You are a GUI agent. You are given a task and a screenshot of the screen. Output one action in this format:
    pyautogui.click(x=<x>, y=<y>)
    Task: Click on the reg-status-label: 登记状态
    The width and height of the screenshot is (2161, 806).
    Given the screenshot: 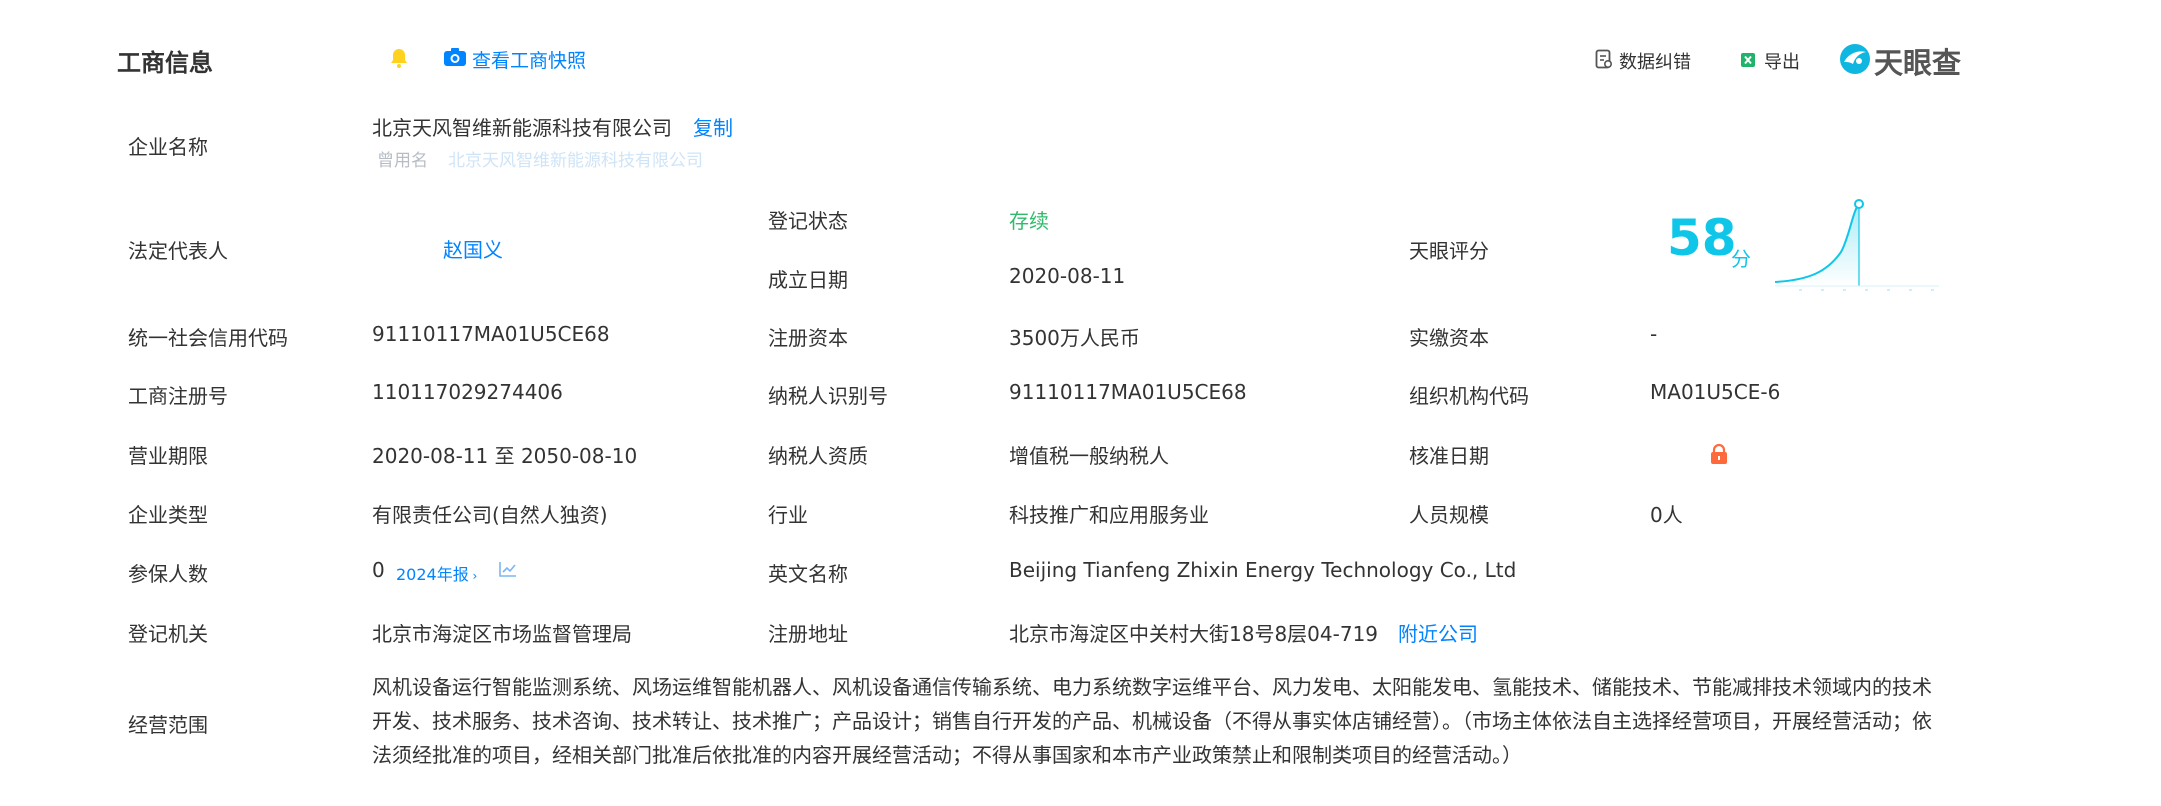 What is the action you would take?
    pyautogui.click(x=808, y=221)
    